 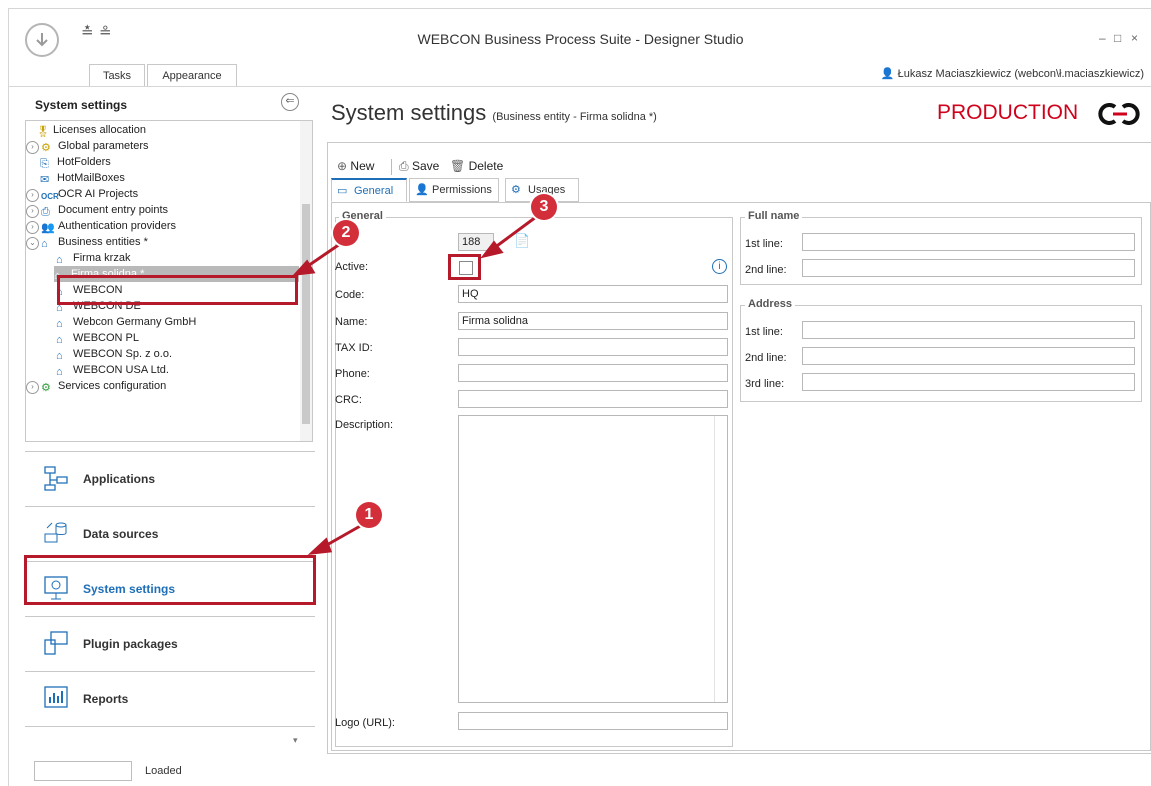 I want to click on annotation-badge-2: 2, so click(x=346, y=233).